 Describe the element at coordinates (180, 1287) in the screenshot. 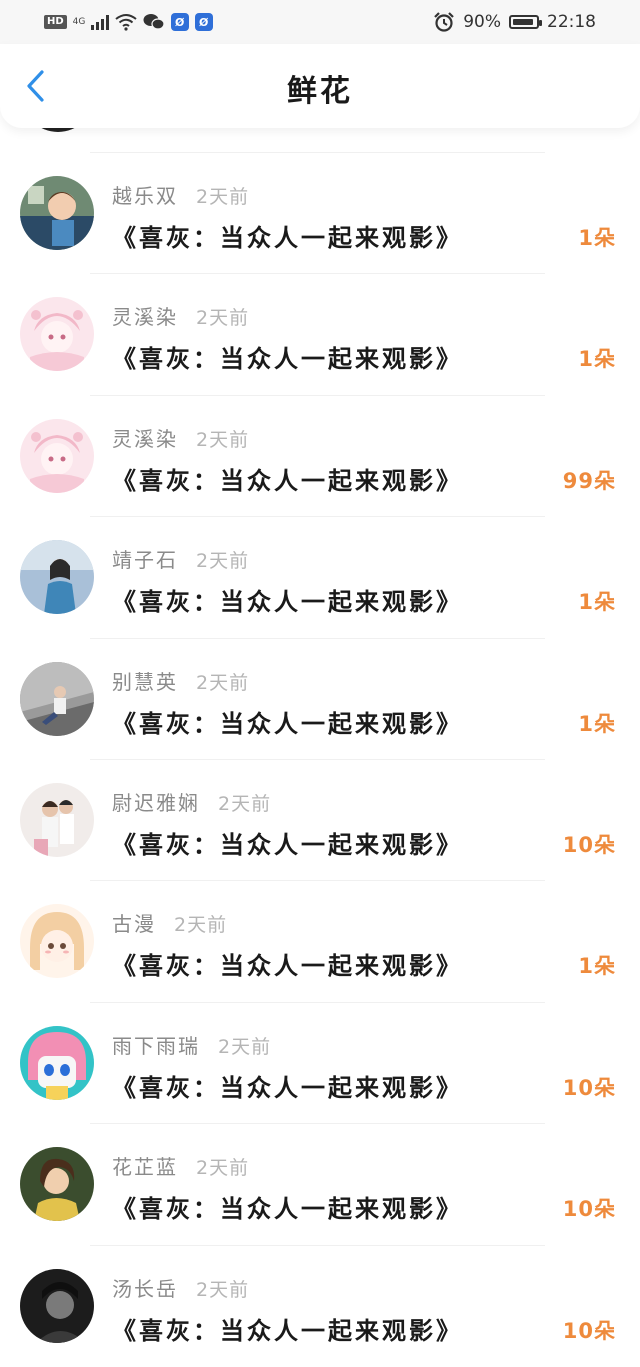

I see `item-meta: 汤长岳 2天前` at that location.